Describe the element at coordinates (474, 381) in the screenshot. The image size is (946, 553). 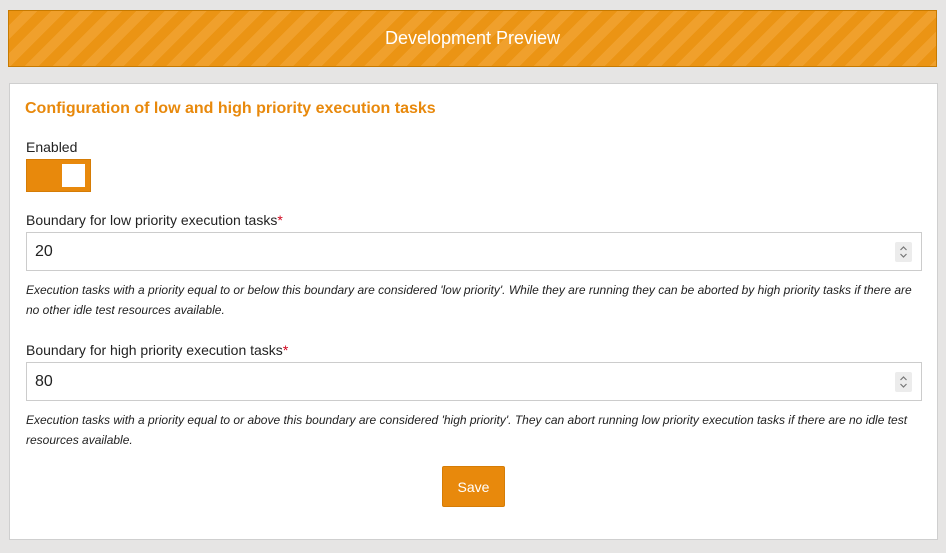
I see `high-boundary-input: 80` at that location.